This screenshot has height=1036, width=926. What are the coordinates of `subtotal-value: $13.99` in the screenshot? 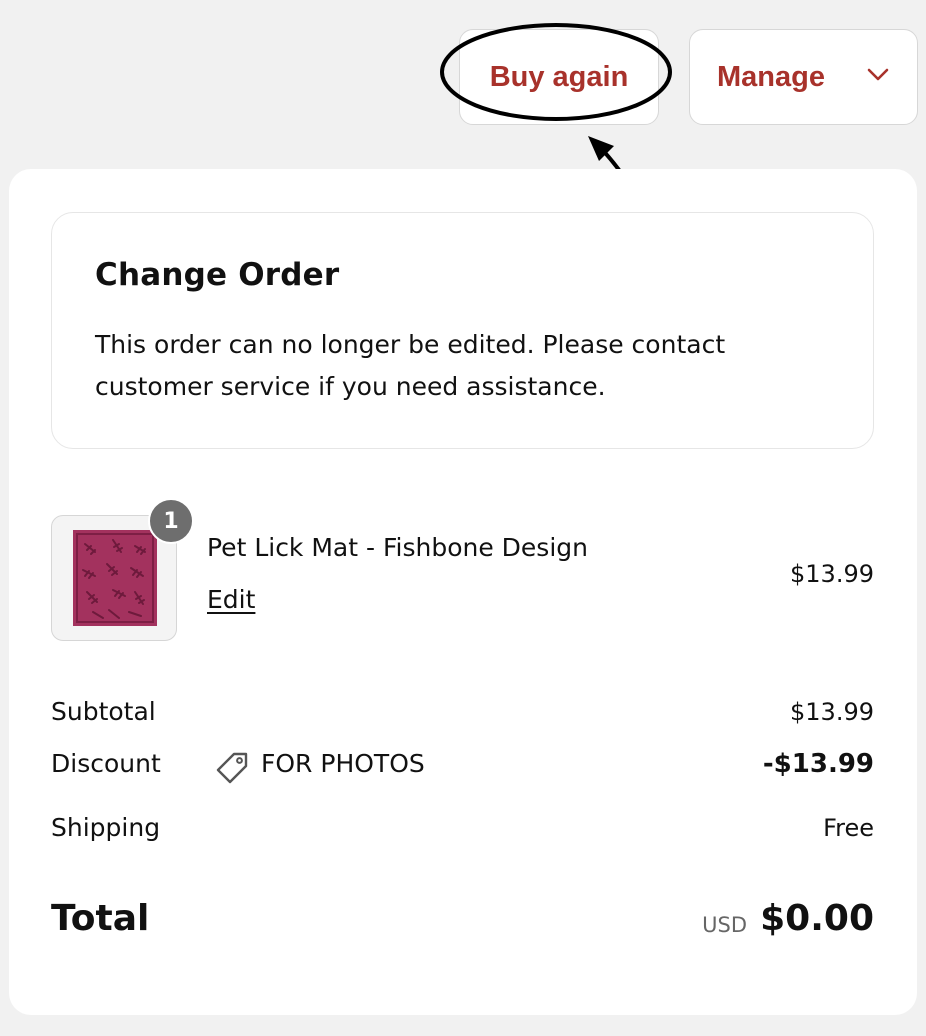 It's located at (832, 712).